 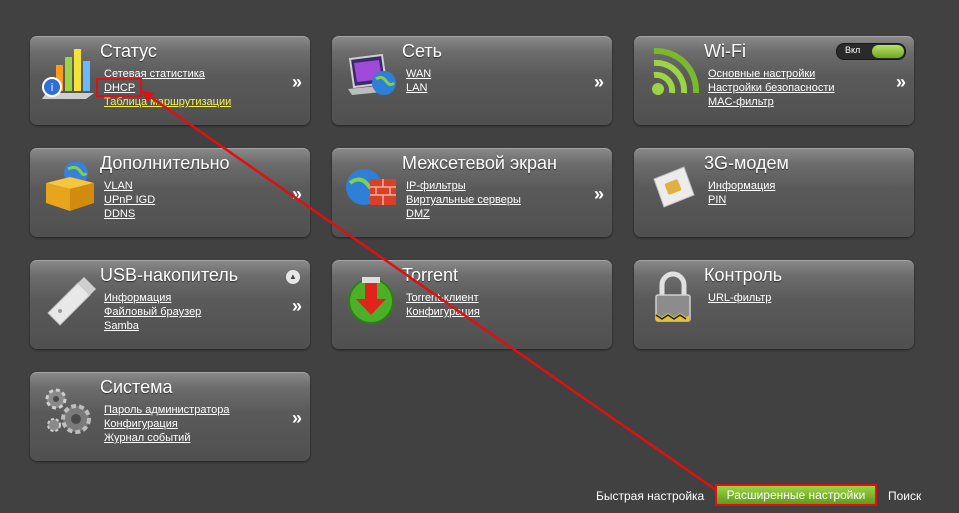 What do you see at coordinates (443, 312) in the screenshot?
I see `link-torrent-config: Конфигурация` at bounding box center [443, 312].